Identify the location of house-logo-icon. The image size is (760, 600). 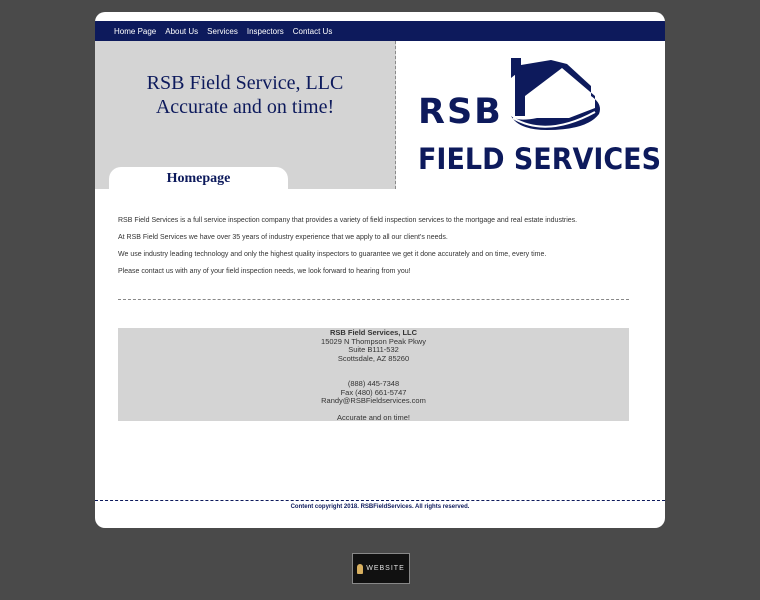
(555, 94).